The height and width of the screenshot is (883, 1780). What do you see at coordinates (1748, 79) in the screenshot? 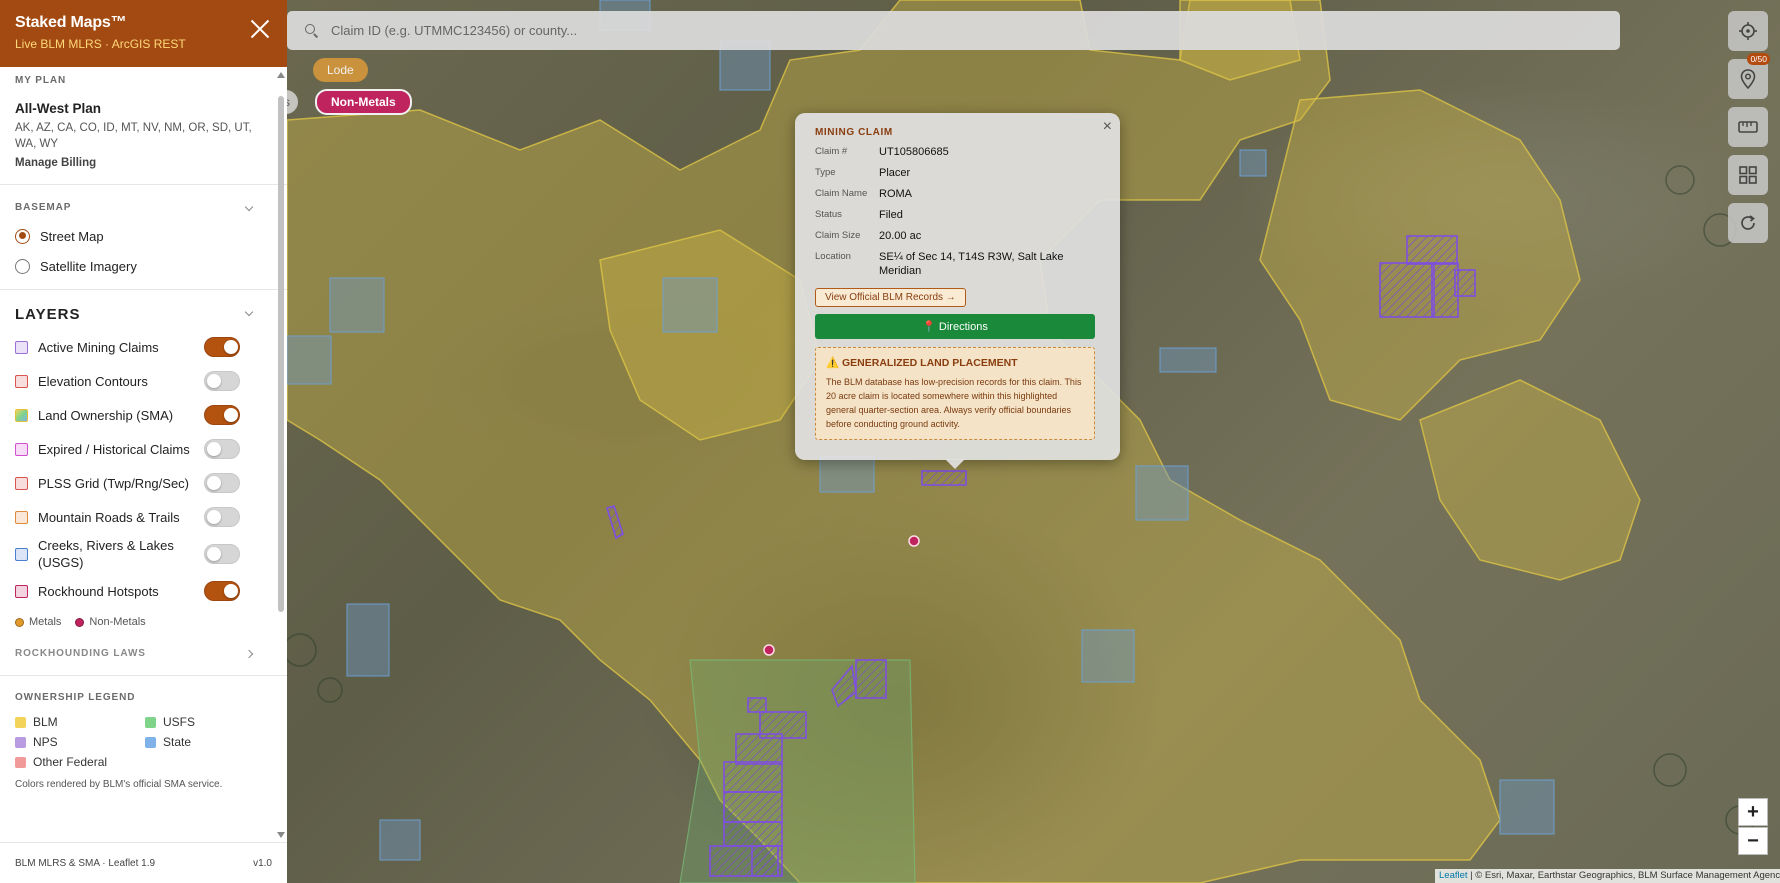
I see `map-pin-icon` at bounding box center [1748, 79].